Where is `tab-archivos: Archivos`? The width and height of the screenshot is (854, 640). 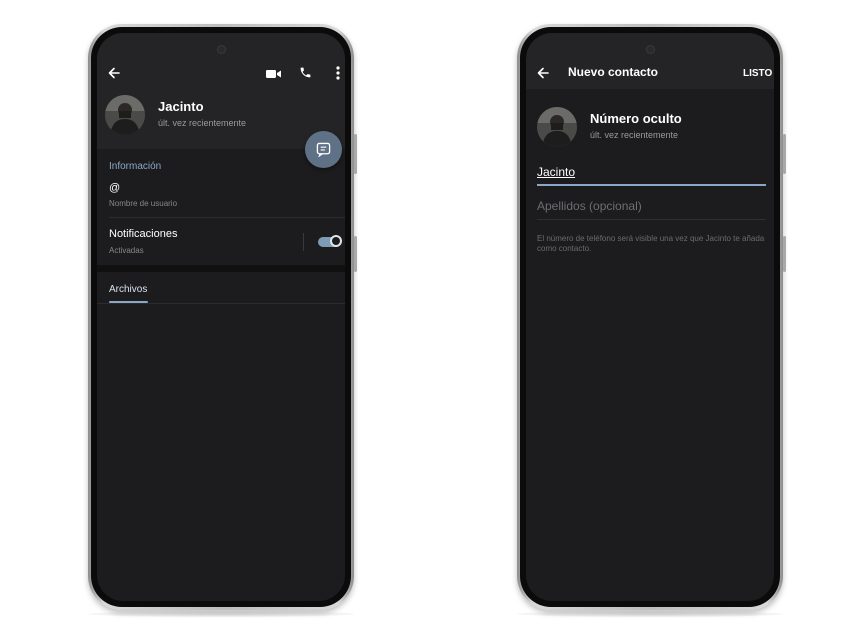
tab-archivos: Archivos is located at coordinates (128, 289).